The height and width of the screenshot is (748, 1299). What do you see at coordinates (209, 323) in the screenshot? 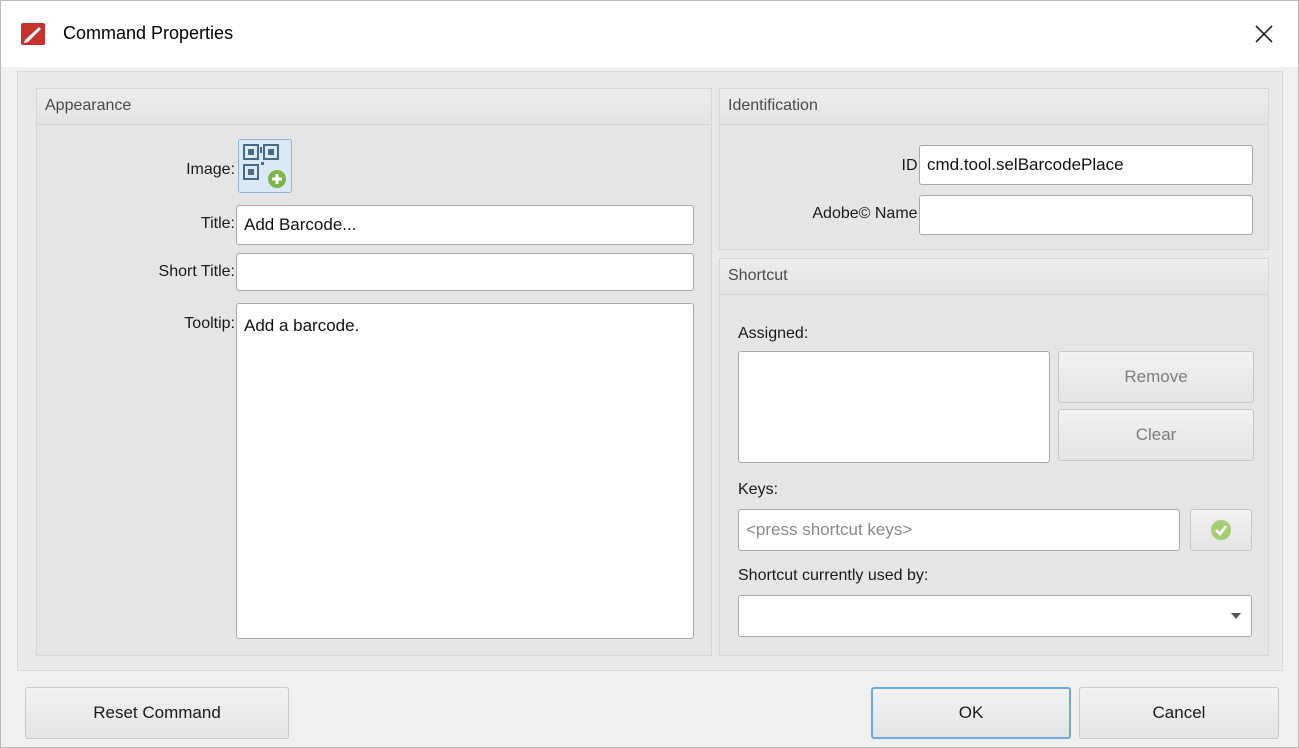
I see `tooltip-label: Tooltip:` at bounding box center [209, 323].